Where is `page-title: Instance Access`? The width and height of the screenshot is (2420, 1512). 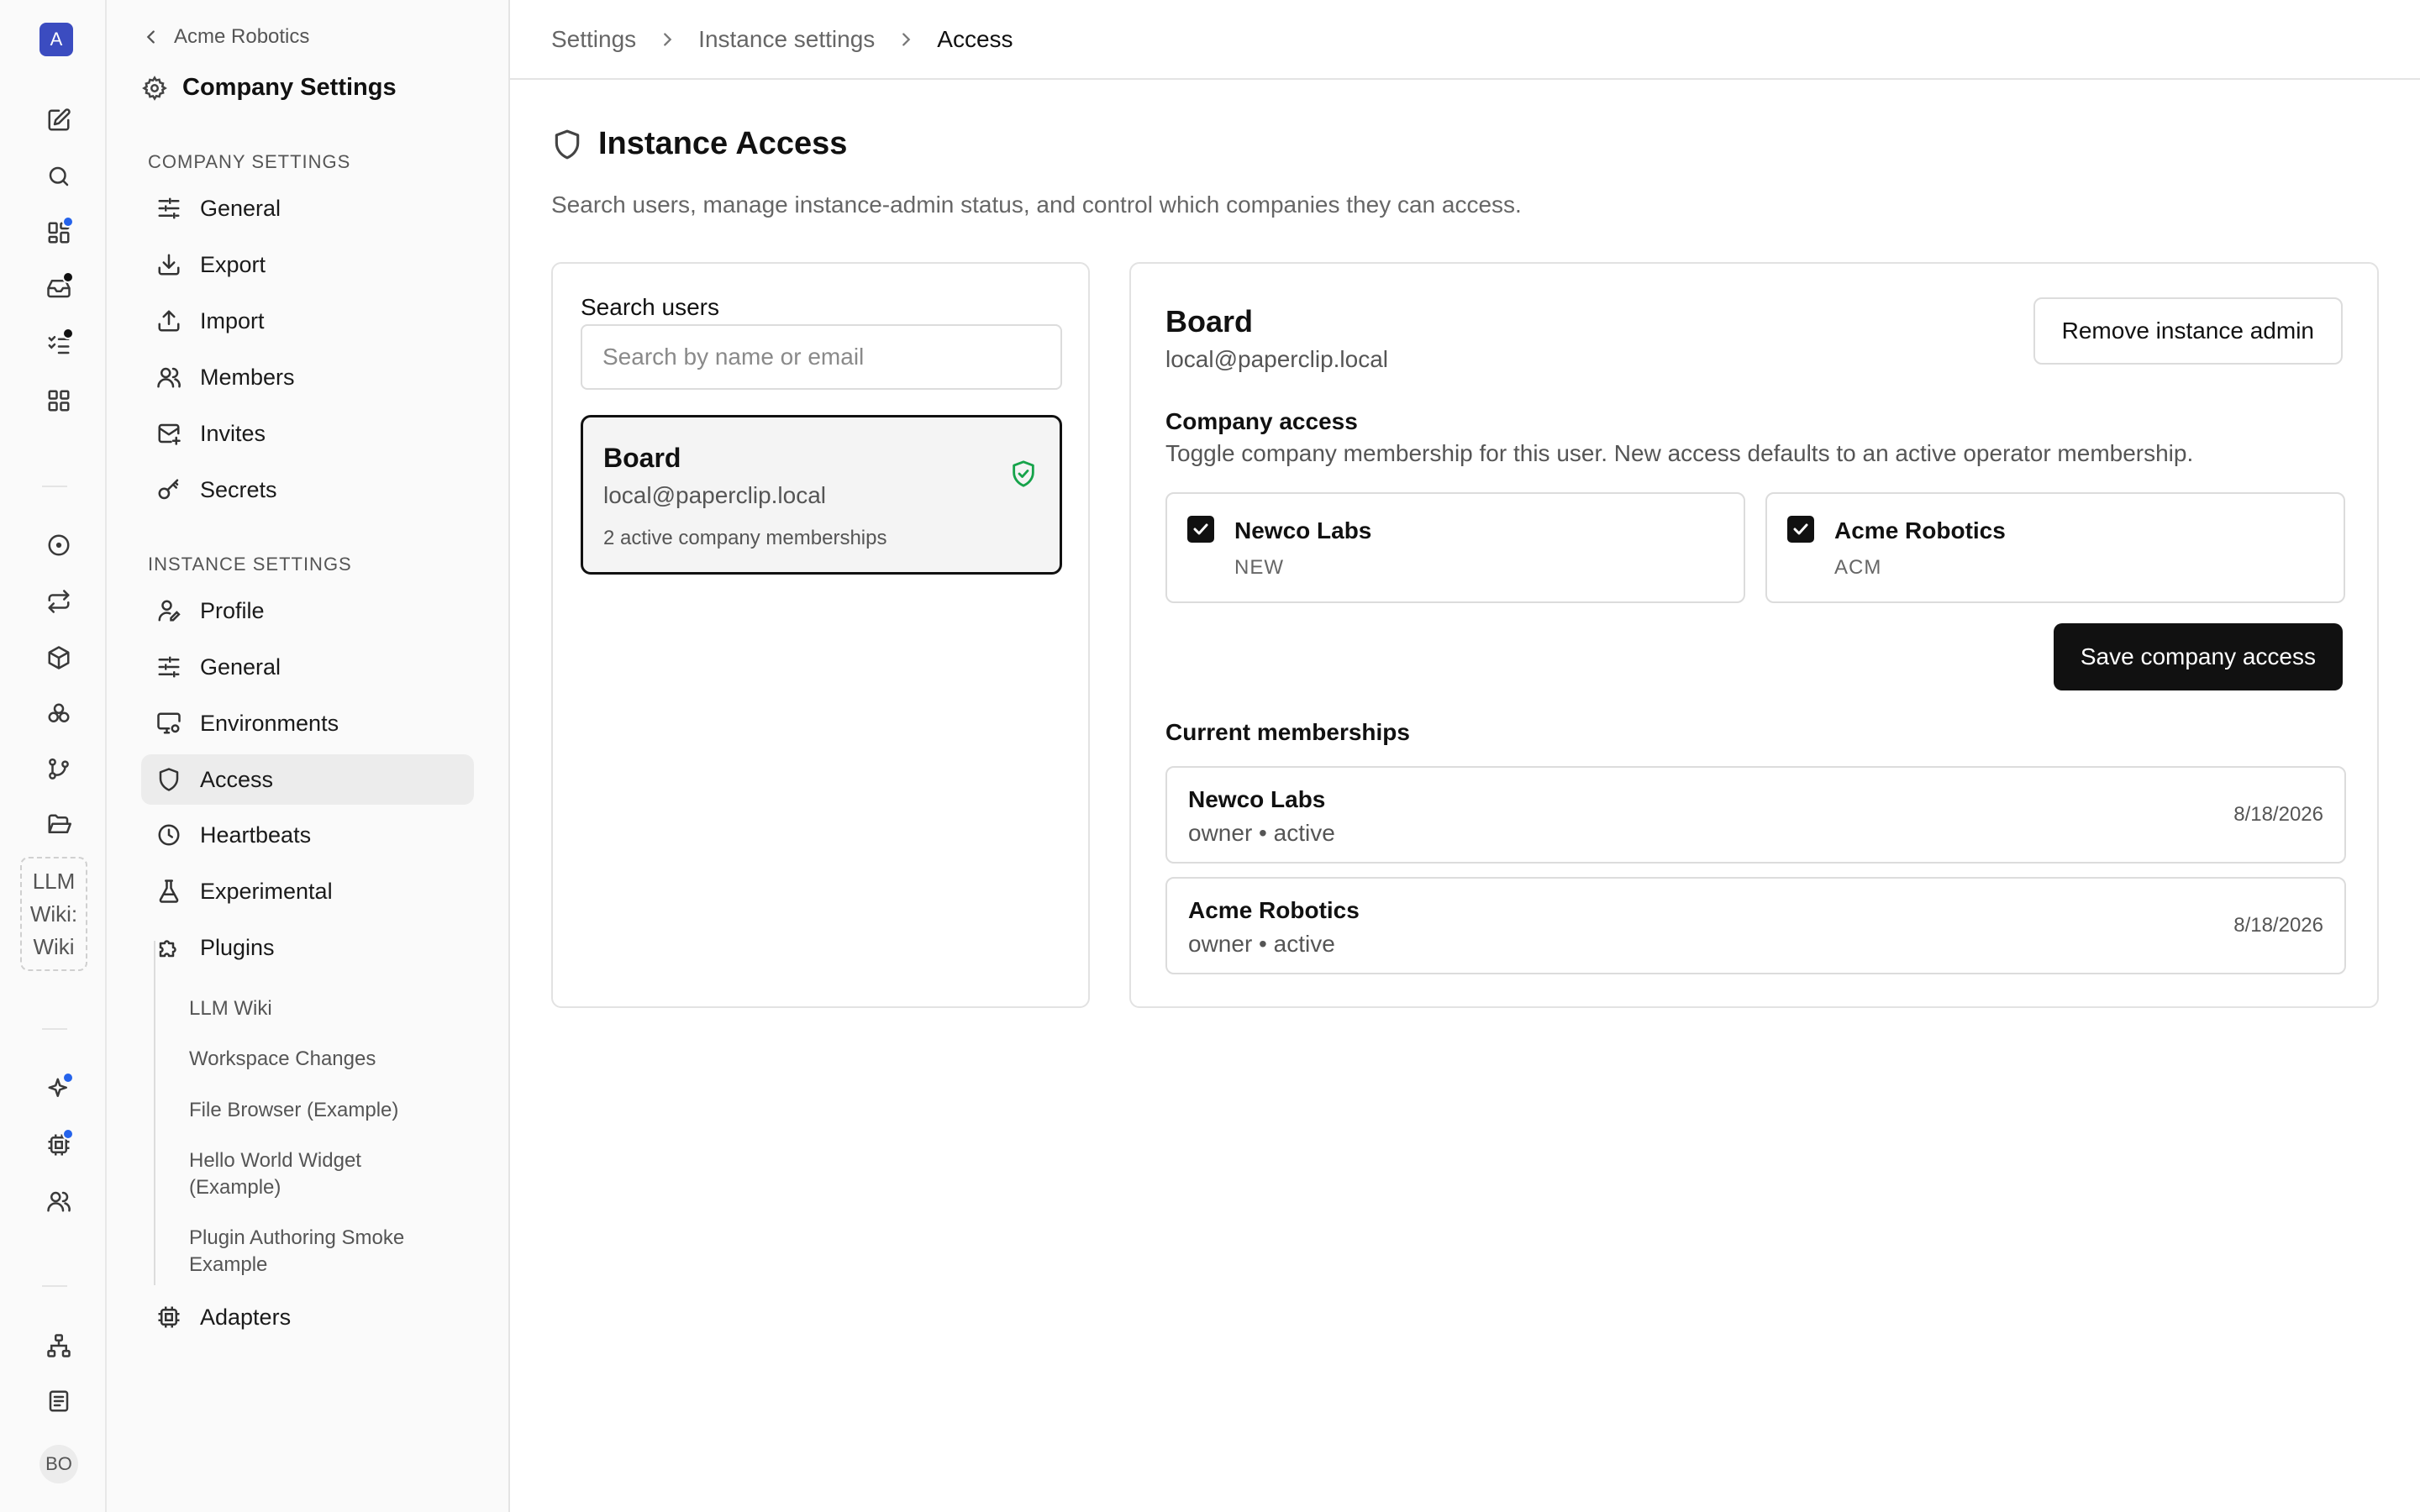
page-title: Instance Access is located at coordinates (699, 144).